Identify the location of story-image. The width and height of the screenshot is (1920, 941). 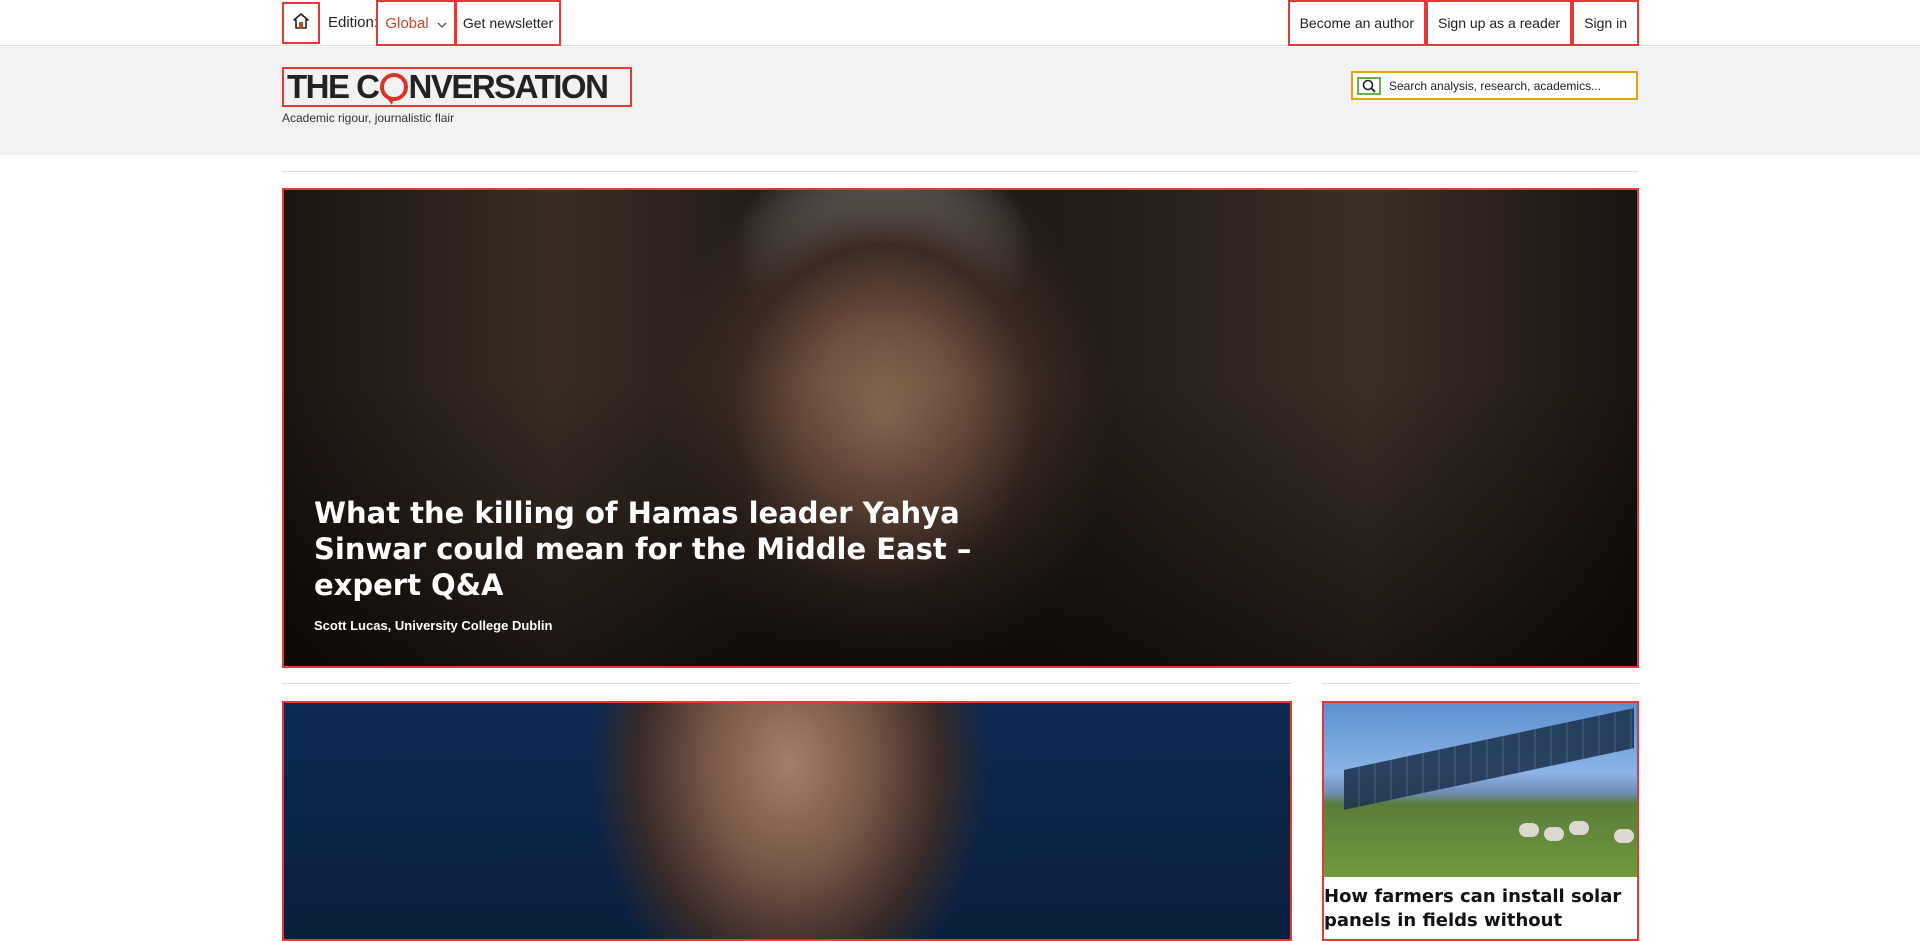
(1480, 790).